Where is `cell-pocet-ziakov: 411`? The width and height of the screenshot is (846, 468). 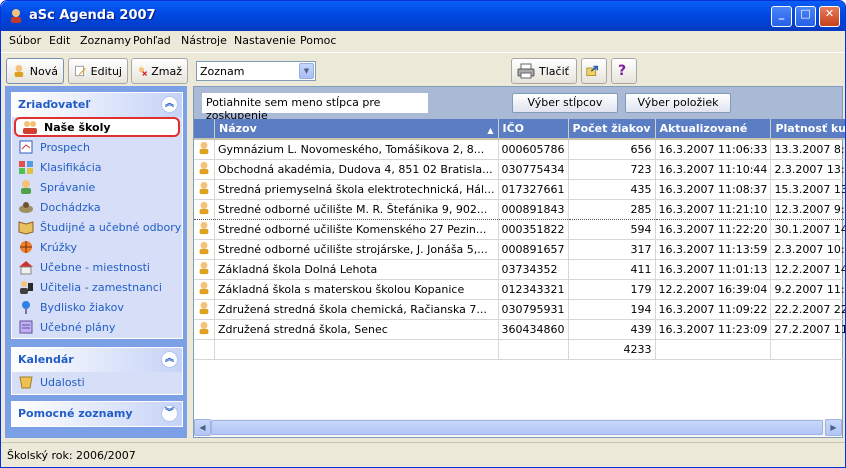 cell-pocet-ziakov: 411 is located at coordinates (612, 269).